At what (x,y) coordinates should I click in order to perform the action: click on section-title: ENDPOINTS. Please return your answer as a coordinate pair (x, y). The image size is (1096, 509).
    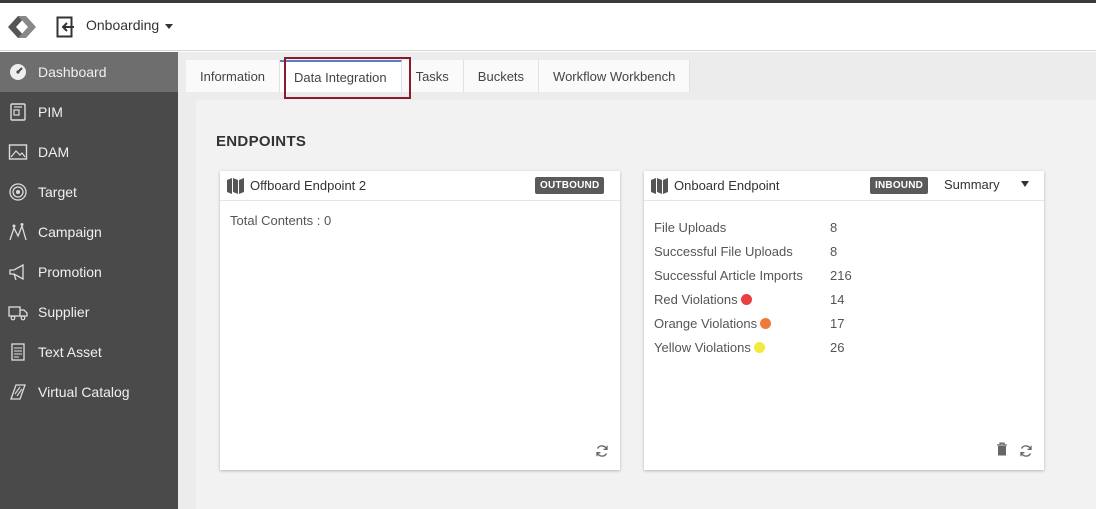
    Looking at the image, I should click on (261, 141).